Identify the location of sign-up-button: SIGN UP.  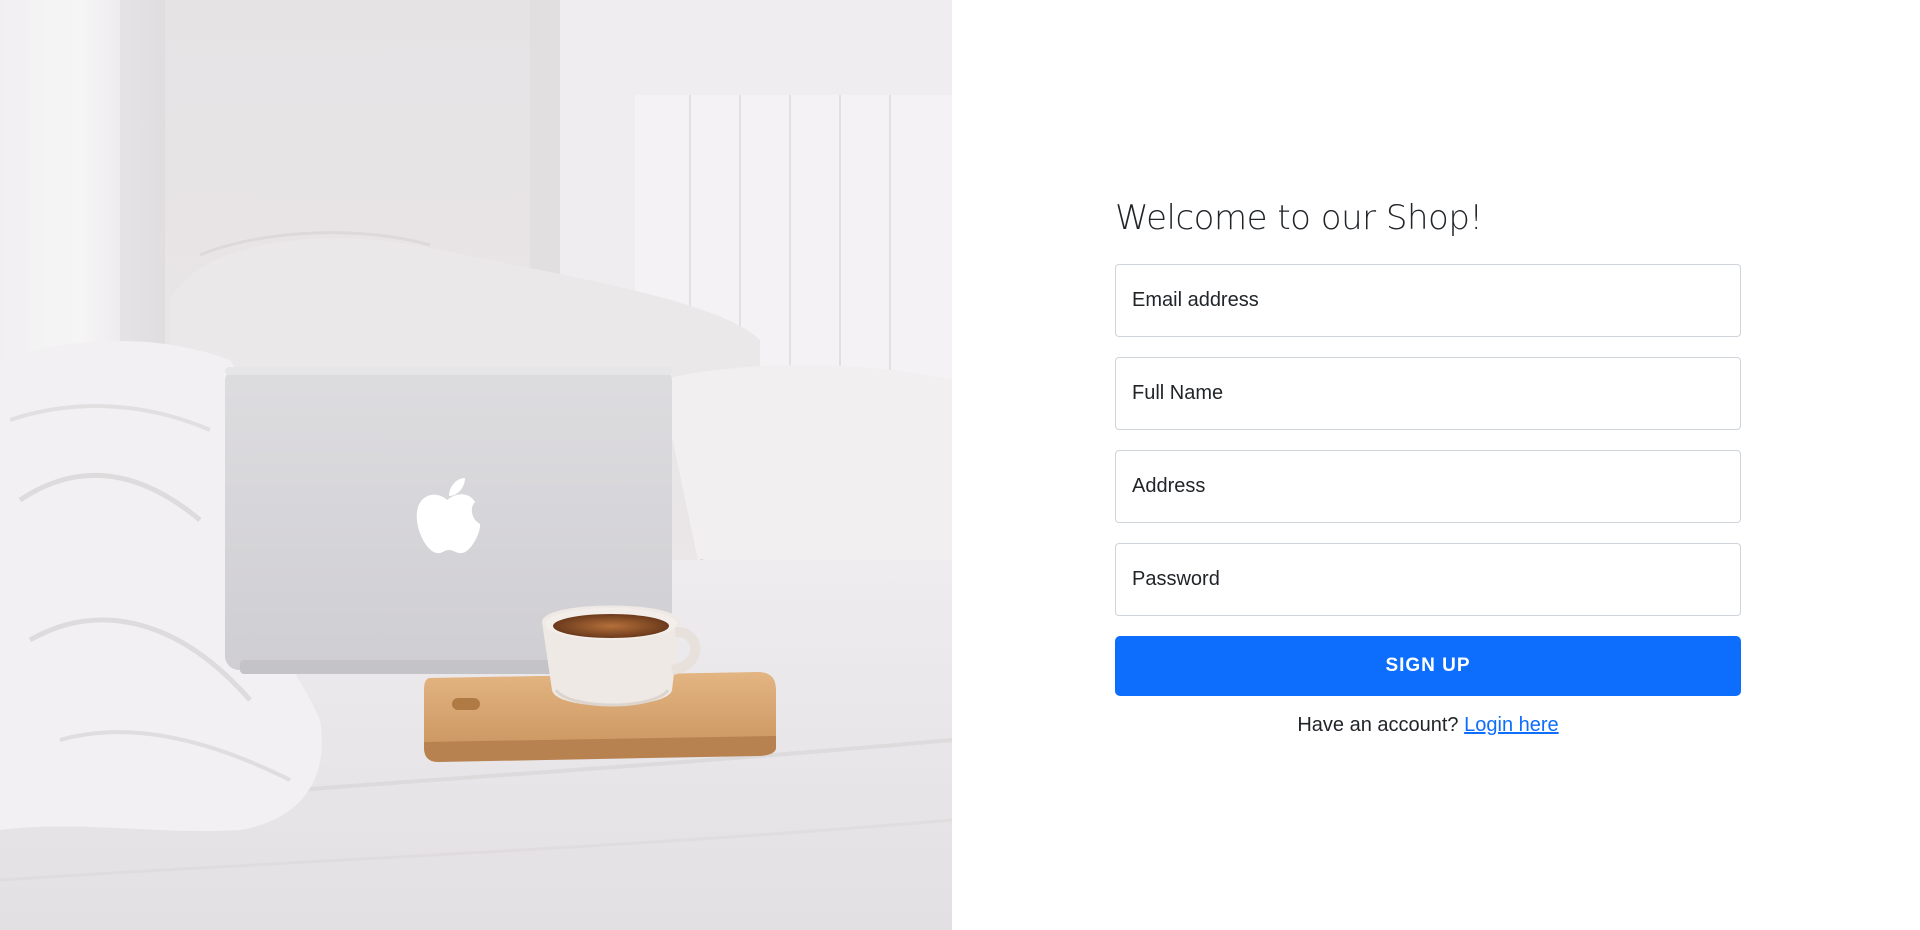
(1428, 666).